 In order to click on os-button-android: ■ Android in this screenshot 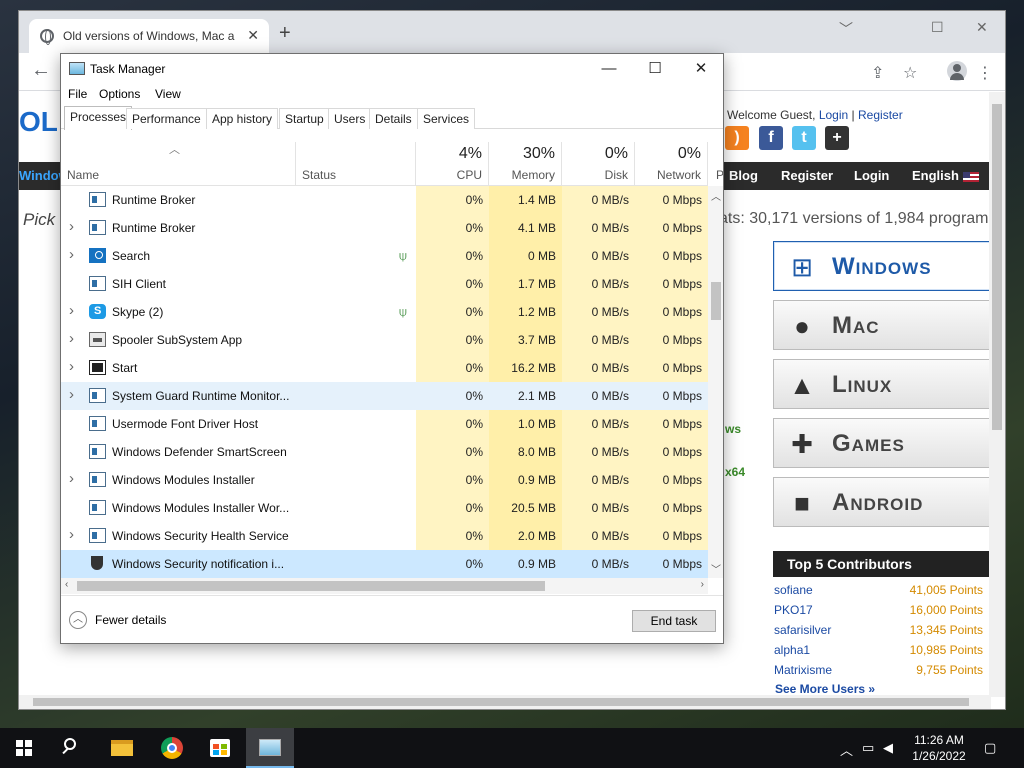, I will do `click(882, 502)`.